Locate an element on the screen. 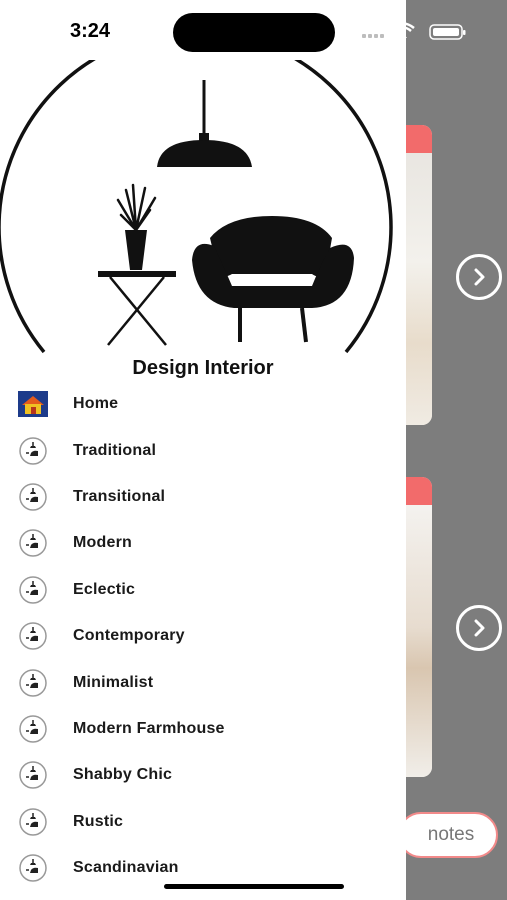 This screenshot has width=507, height=900. menu-item-label: Shabby Chic is located at coordinates (123, 775).